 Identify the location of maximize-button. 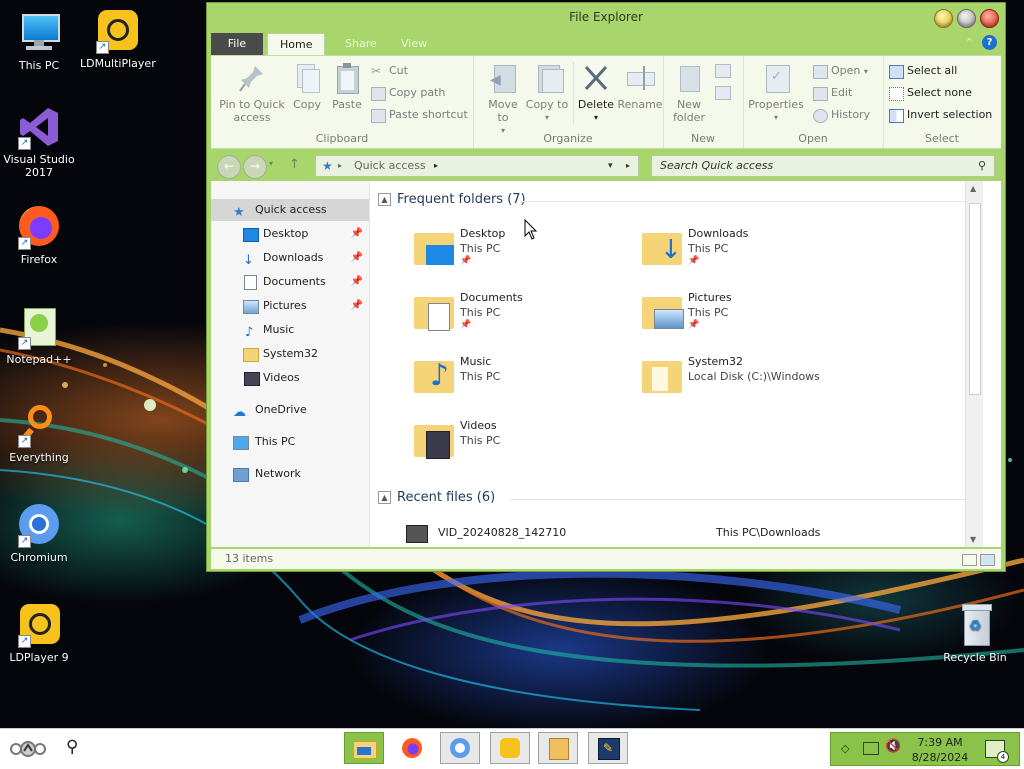
(966, 18).